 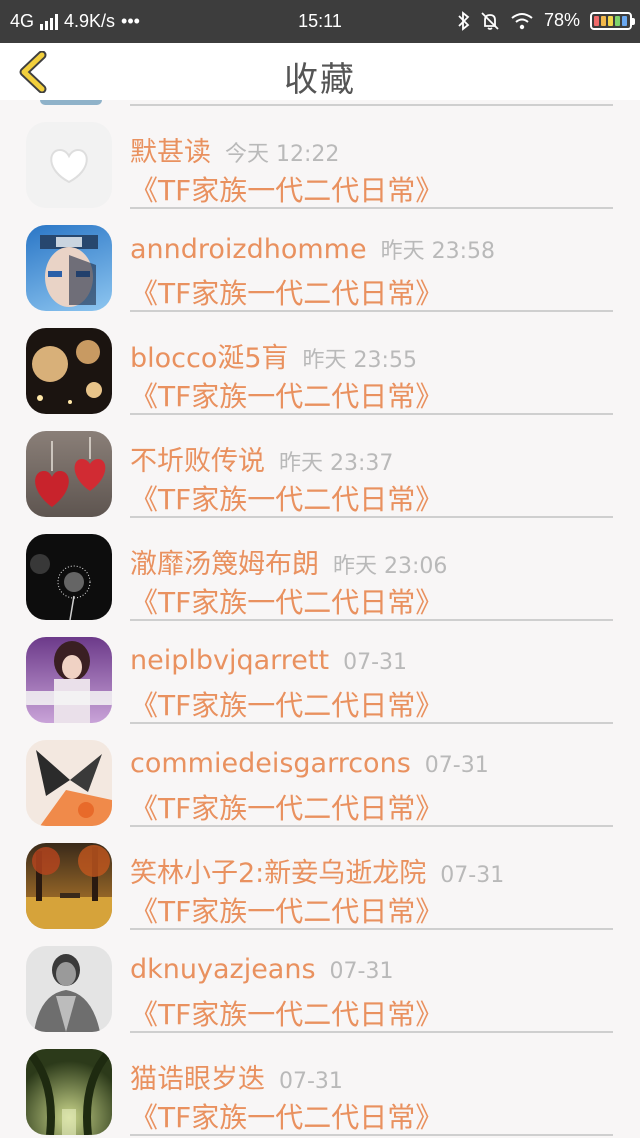 What do you see at coordinates (490, 20) in the screenshot?
I see `mute-bell-icon` at bounding box center [490, 20].